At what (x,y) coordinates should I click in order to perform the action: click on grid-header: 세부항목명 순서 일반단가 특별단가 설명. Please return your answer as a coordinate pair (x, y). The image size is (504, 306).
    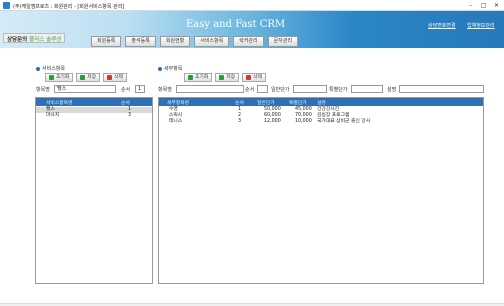
    Looking at the image, I should click on (321, 102).